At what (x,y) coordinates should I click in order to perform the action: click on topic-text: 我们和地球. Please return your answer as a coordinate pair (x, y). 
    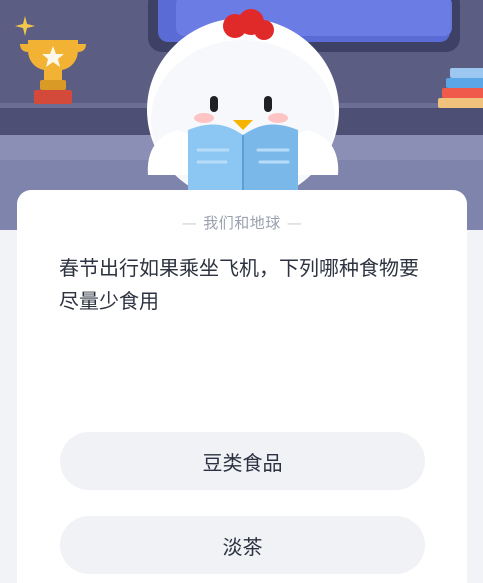
    Looking at the image, I should click on (242, 223).